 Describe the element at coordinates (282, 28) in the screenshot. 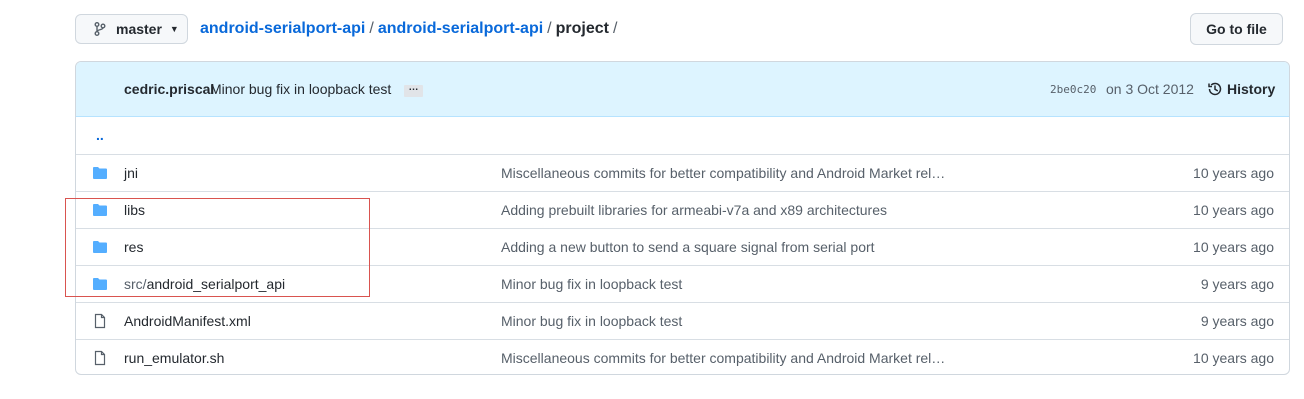

I see `breadcrumb-repo-link: android-serialport-api` at that location.